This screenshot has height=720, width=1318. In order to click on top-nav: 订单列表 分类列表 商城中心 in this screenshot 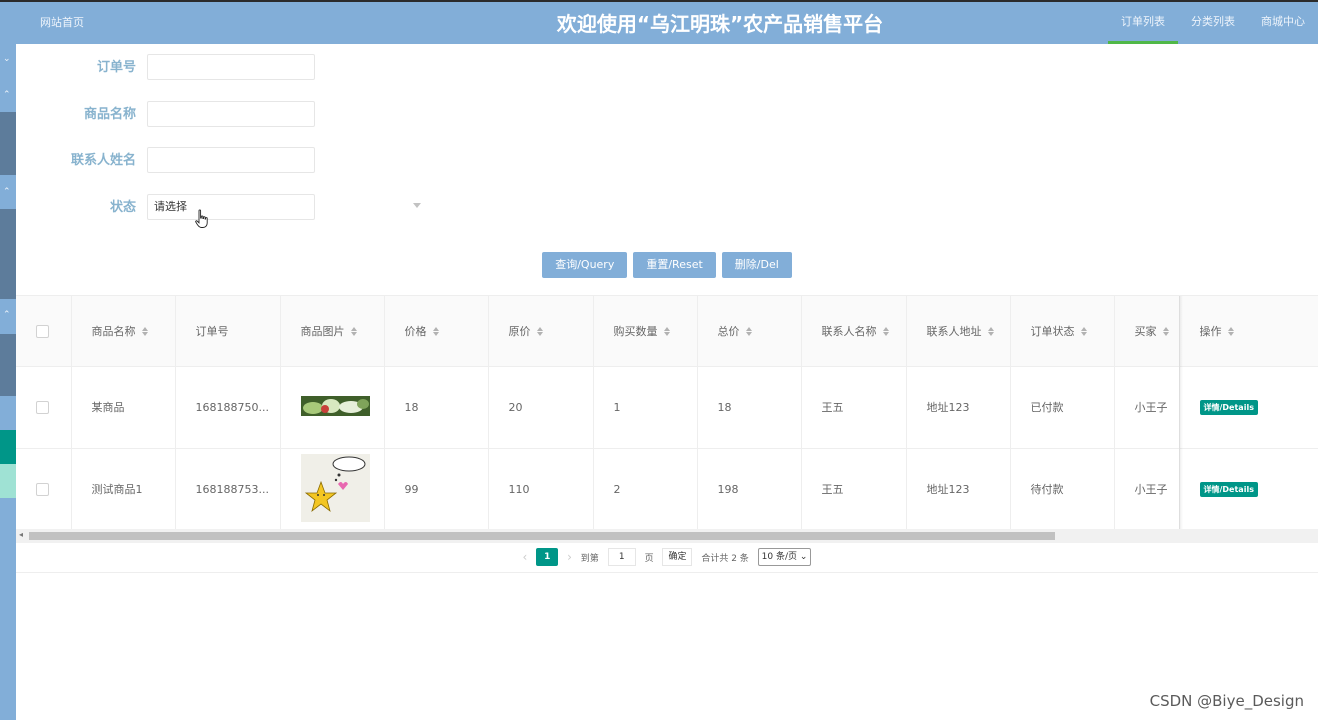, I will do `click(1213, 23)`.